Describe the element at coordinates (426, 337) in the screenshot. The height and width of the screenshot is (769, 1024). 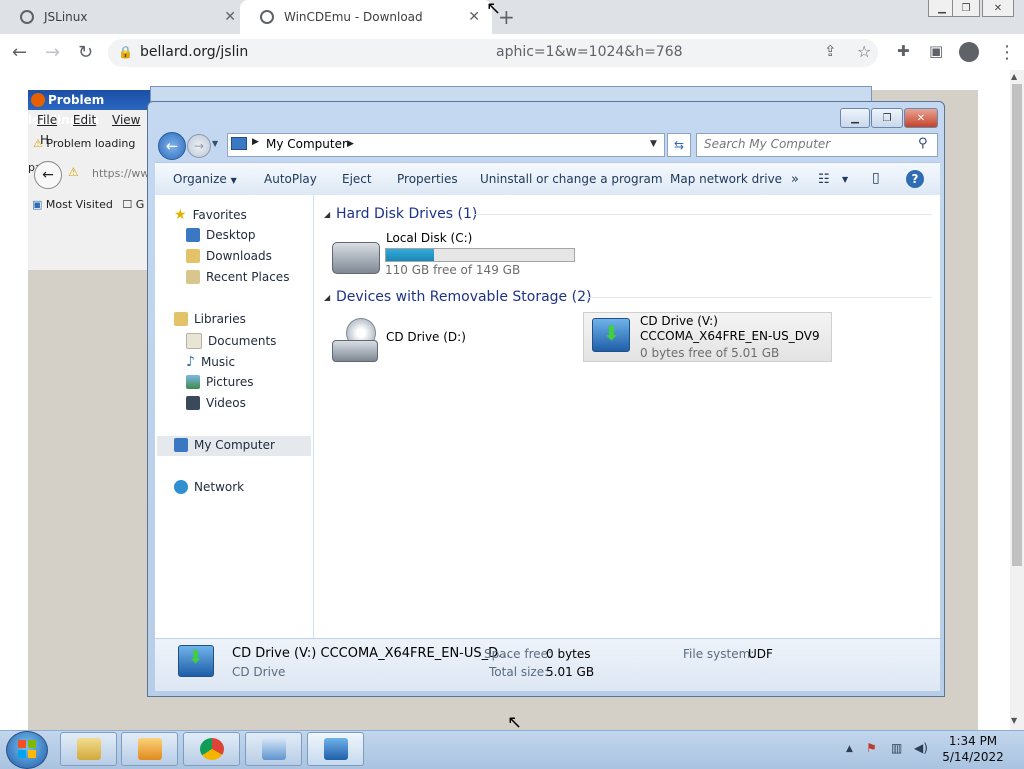
I see `drive-d-name: CD Drive (D:)` at that location.